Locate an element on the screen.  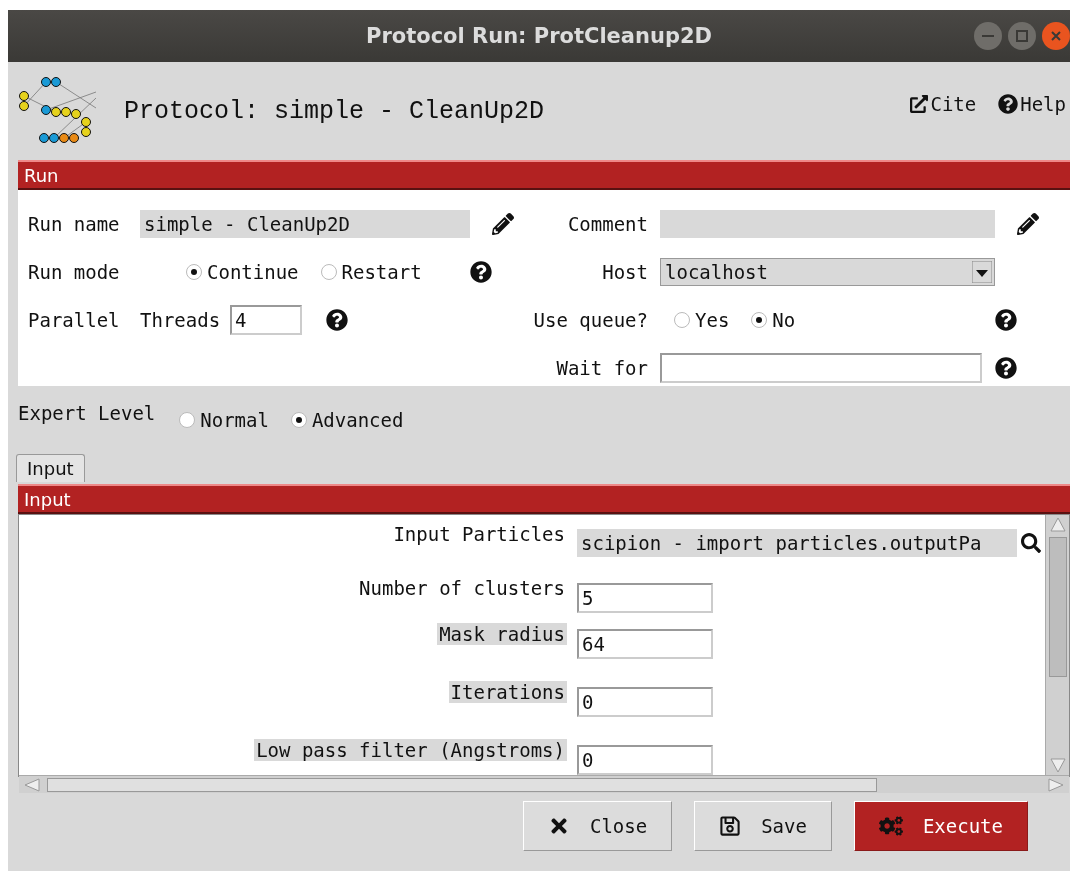
field-label: Wait for is located at coordinates (602, 368).